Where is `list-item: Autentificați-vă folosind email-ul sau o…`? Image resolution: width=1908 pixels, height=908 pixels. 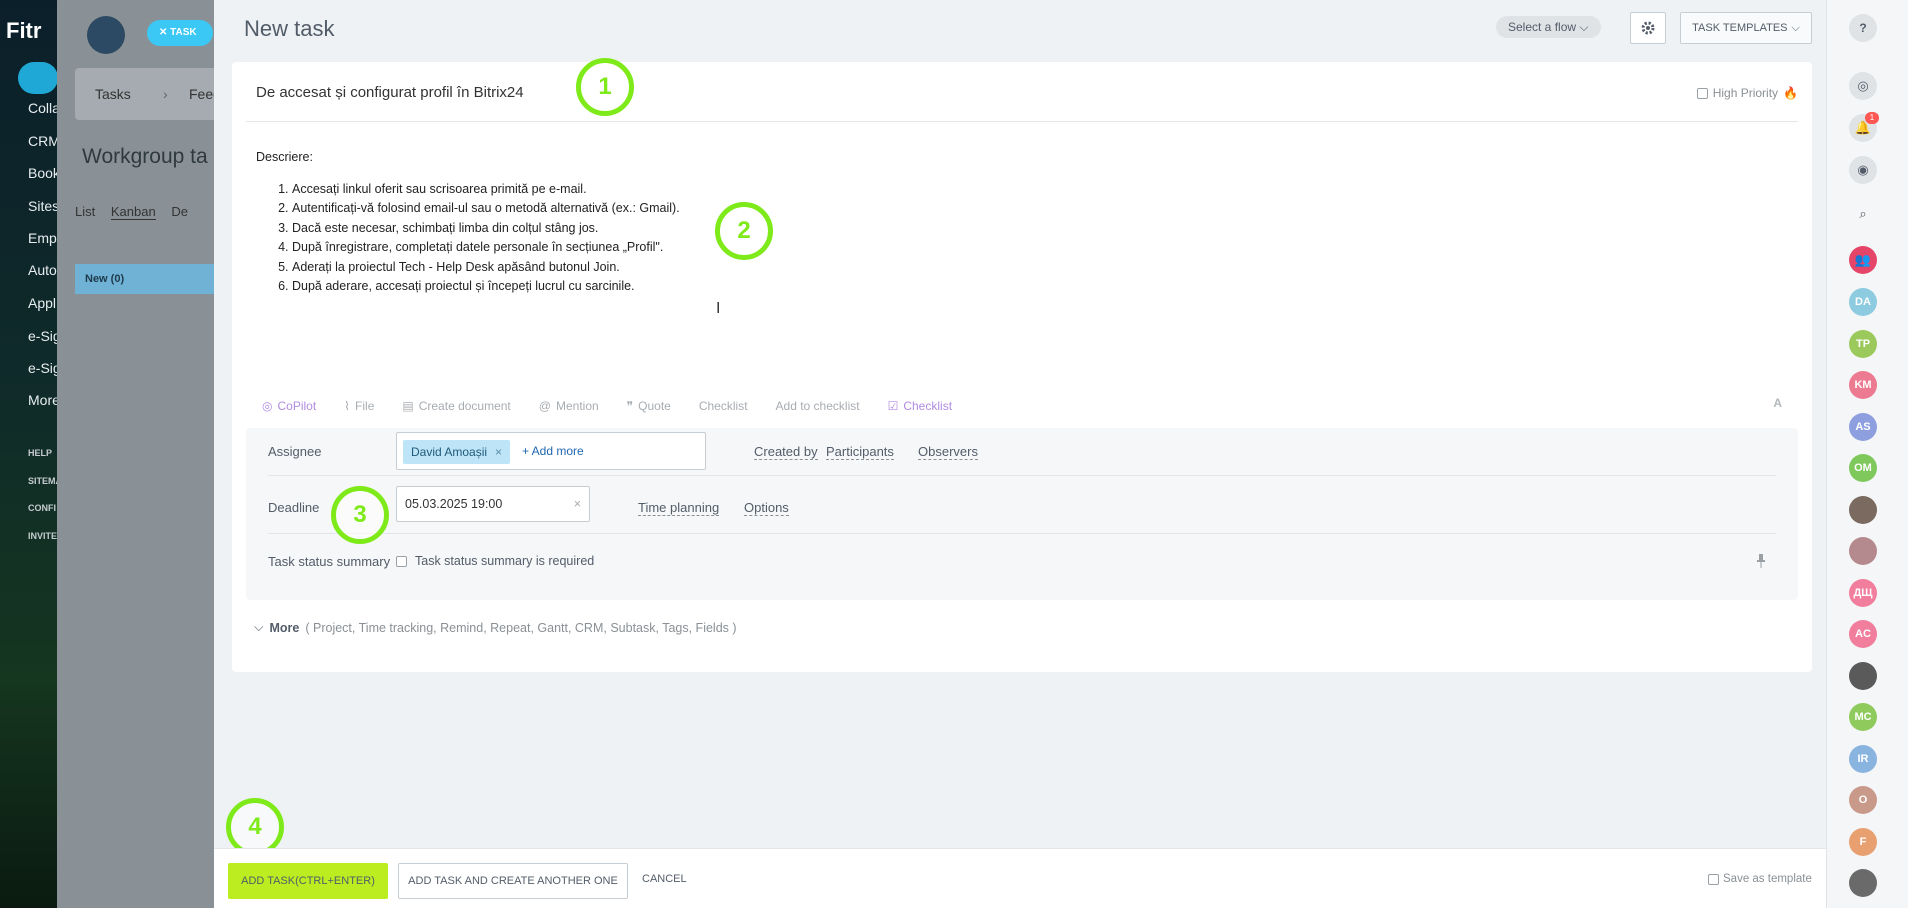 list-item: Autentificați-vă folosind email-ul sau o… is located at coordinates (486, 209).